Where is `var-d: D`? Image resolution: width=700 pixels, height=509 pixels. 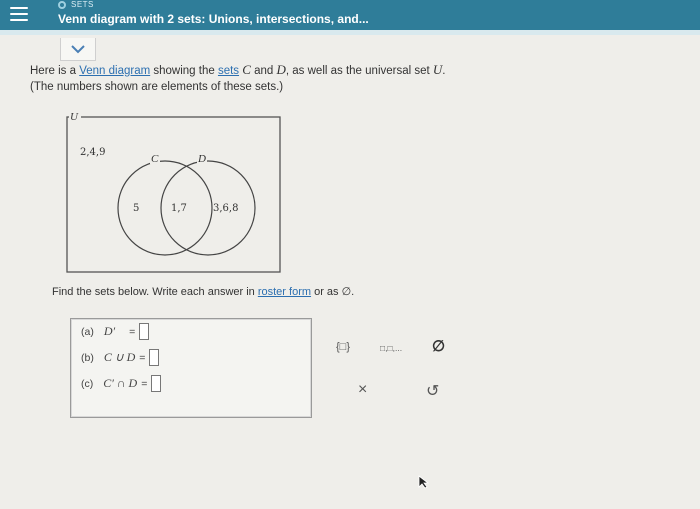
var-d: D is located at coordinates (281, 69).